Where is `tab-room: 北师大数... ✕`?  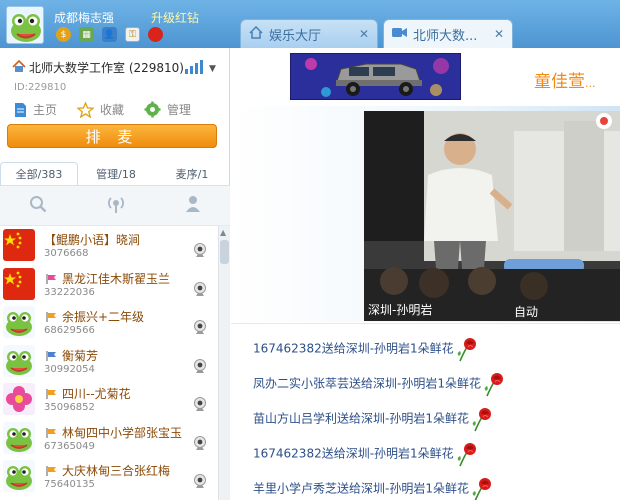 tab-room: 北师大数... ✕ is located at coordinates (448, 33).